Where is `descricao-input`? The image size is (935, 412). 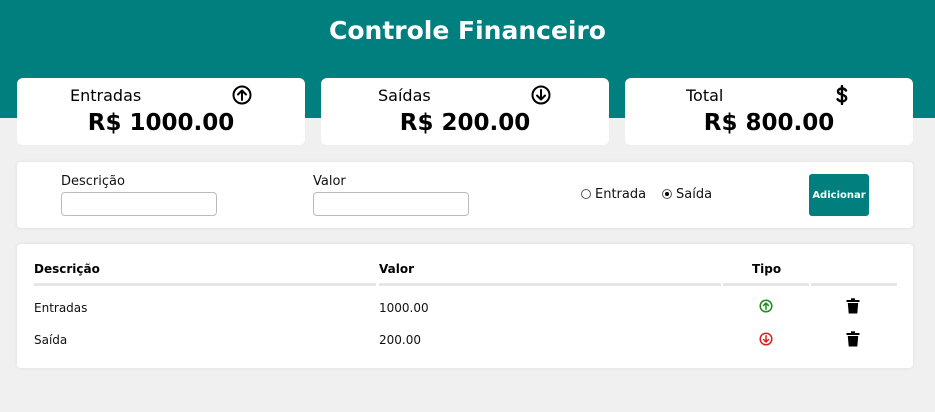 descricao-input is located at coordinates (139, 204).